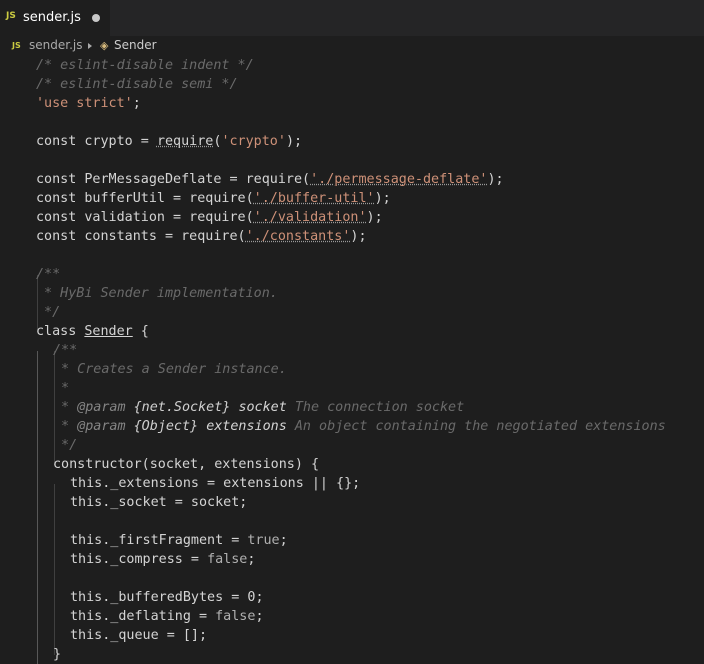 Image resolution: width=704 pixels, height=664 pixels. I want to click on code-line: this._compress = false;, so click(162, 559).